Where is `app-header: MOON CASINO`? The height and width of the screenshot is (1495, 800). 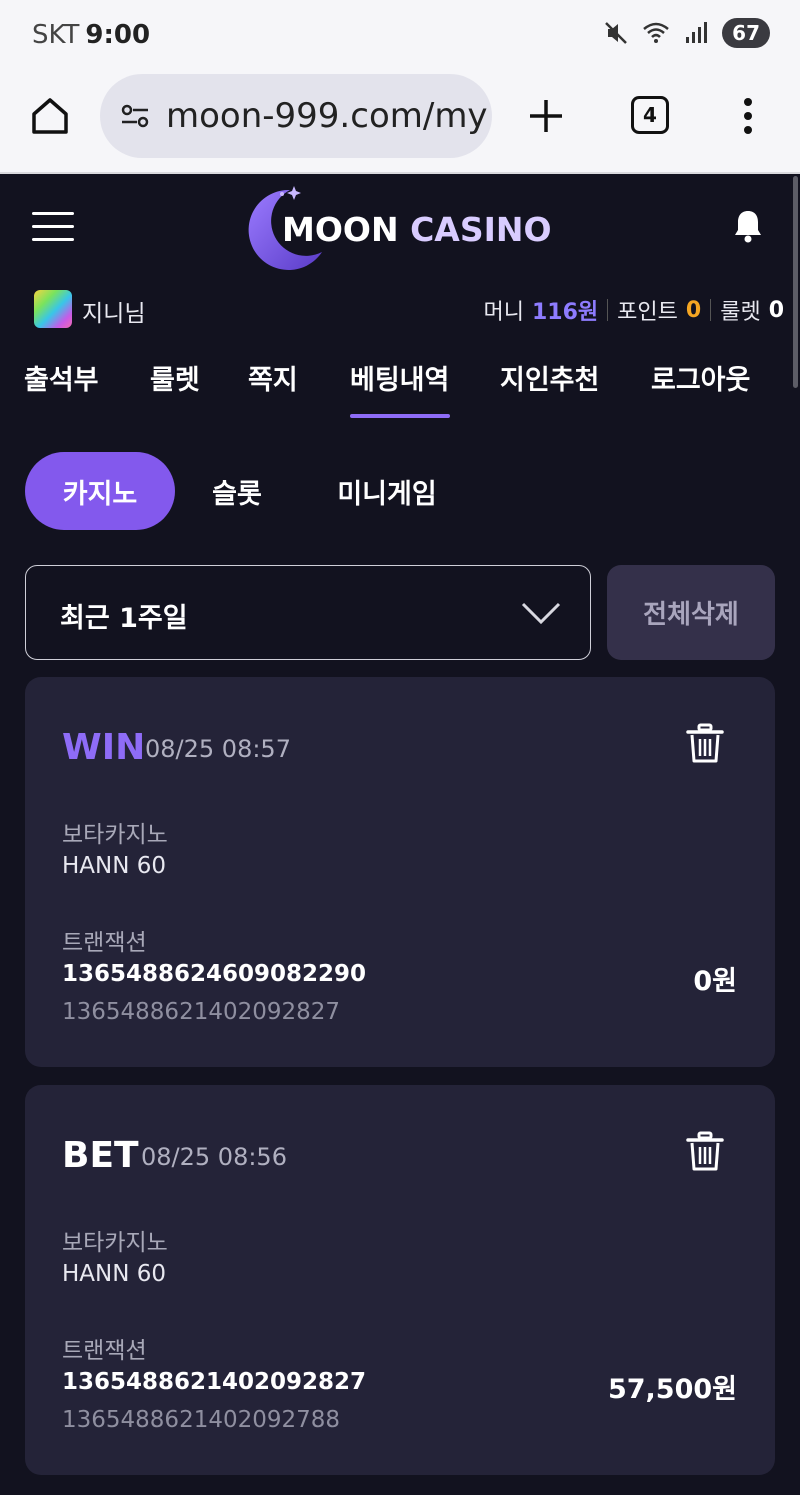
app-header: MOON CASINO is located at coordinates (400, 226).